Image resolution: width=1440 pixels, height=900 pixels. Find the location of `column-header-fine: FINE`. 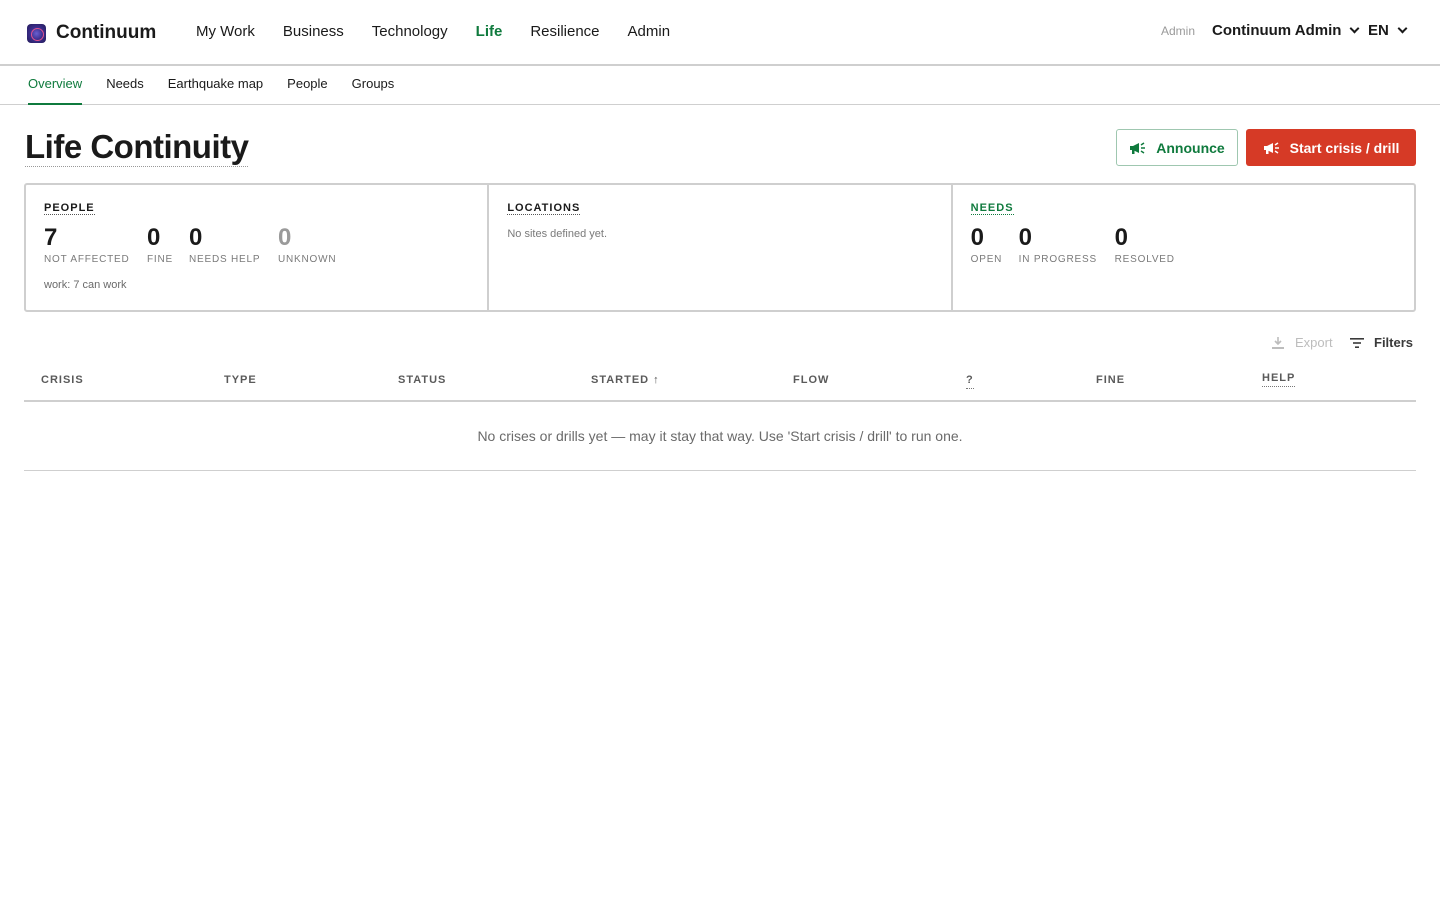

column-header-fine: FINE is located at coordinates (1110, 380).